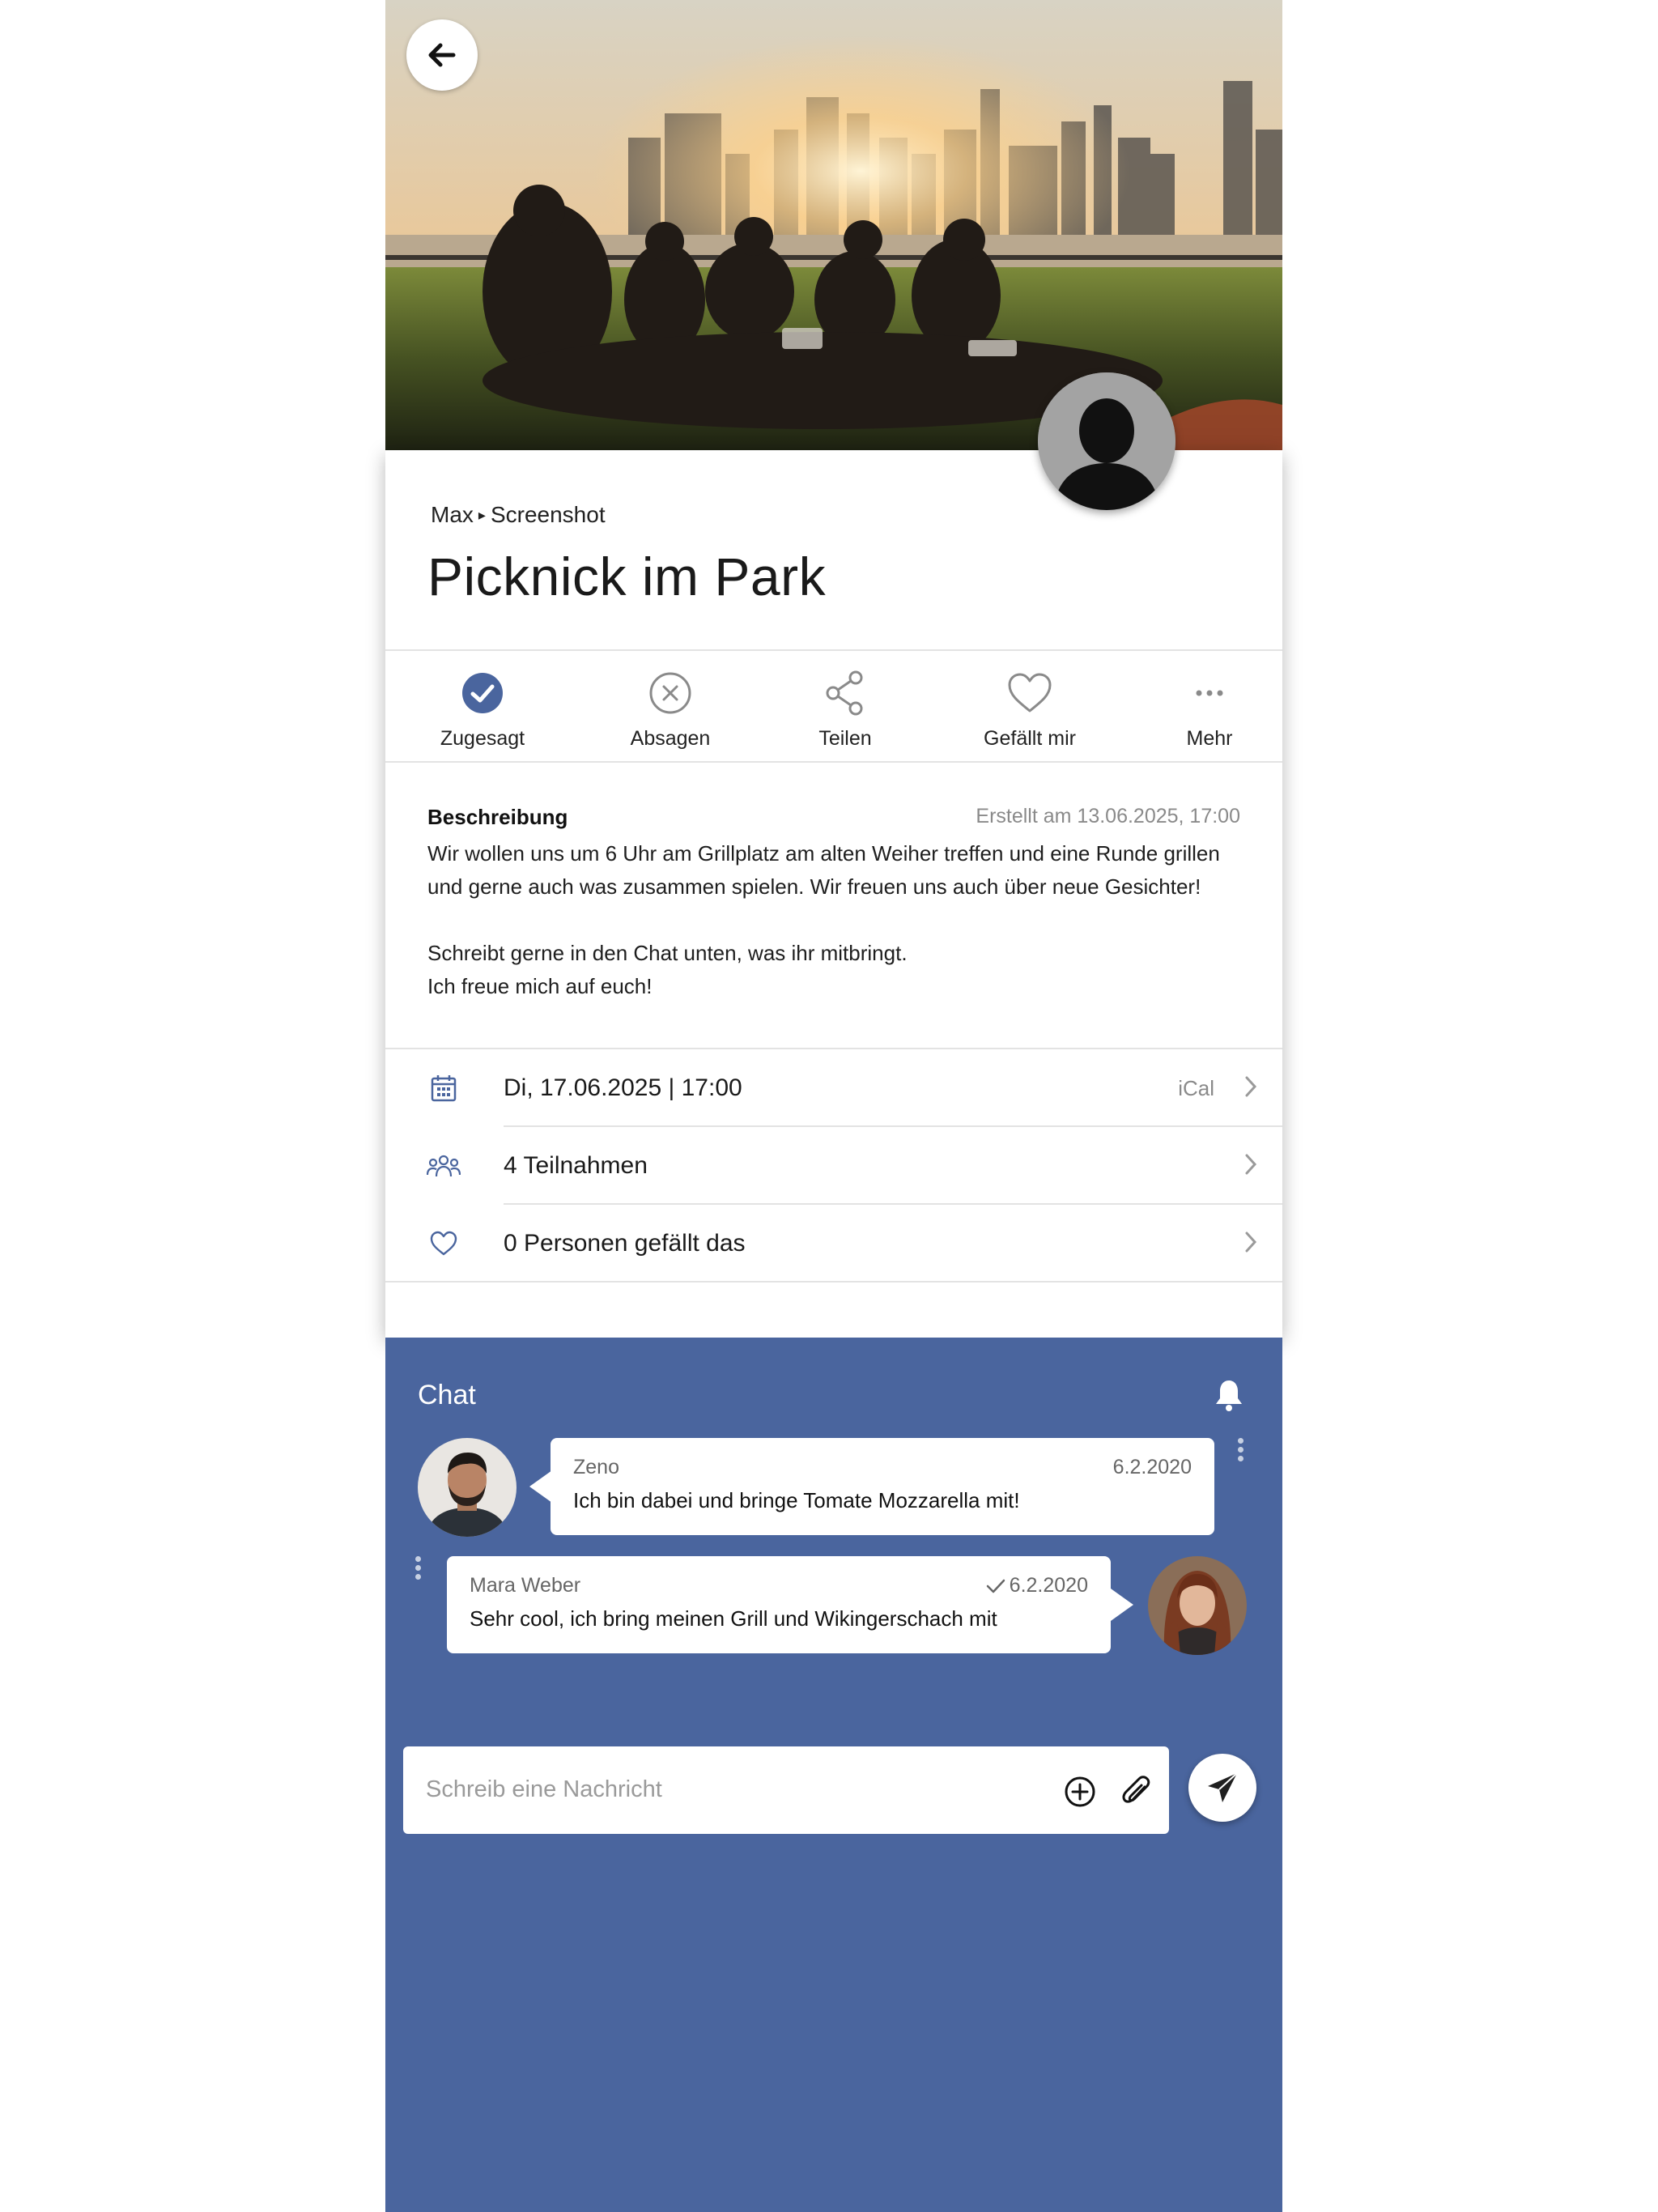 Image resolution: width=1658 pixels, height=2212 pixels. I want to click on plus-circle-icon, so click(1080, 1792).